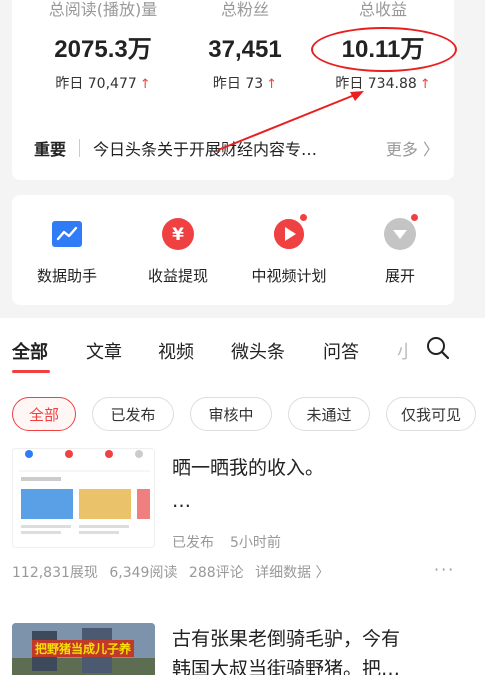  I want to click on tool-expand: 展开, so click(400, 249).